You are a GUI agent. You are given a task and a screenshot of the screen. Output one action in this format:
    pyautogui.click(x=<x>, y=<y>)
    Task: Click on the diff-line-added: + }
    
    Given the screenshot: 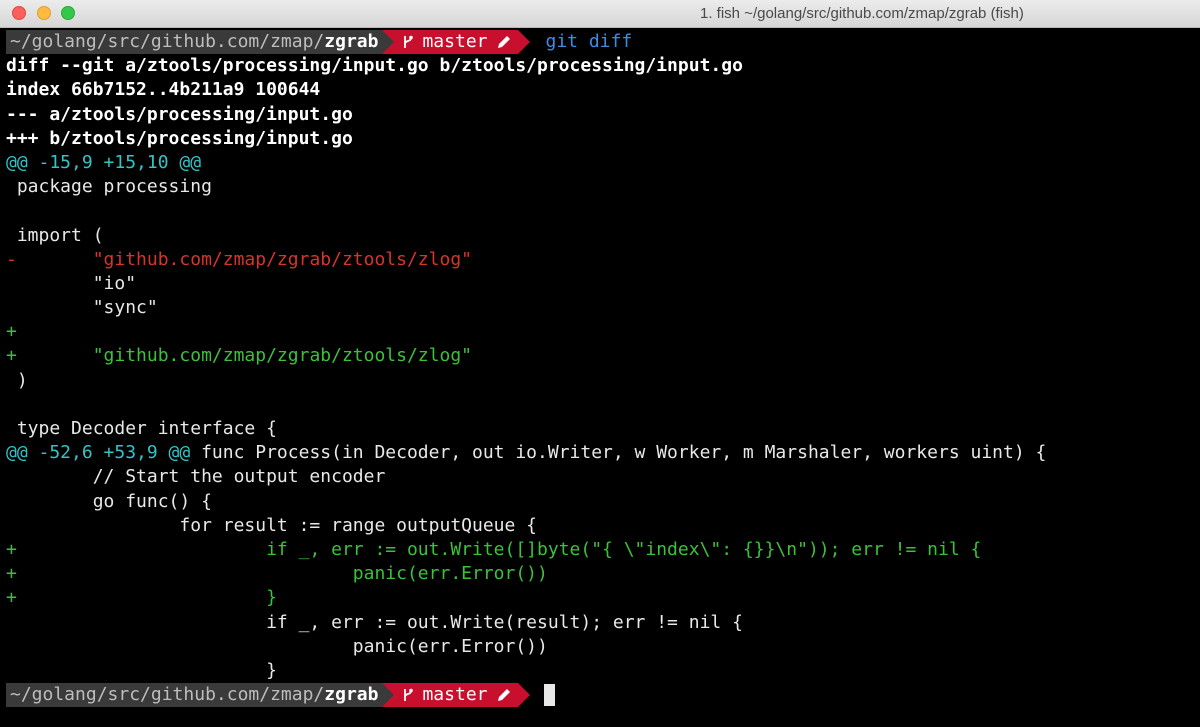 What is the action you would take?
    pyautogui.click(x=601, y=598)
    